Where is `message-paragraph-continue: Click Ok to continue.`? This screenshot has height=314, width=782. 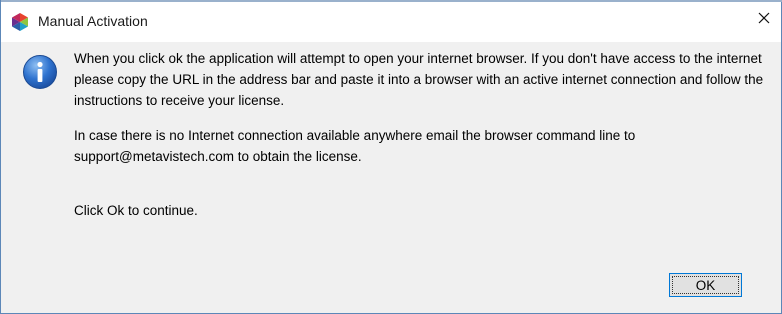
message-paragraph-continue: Click Ok to continue. is located at coordinates (136, 210).